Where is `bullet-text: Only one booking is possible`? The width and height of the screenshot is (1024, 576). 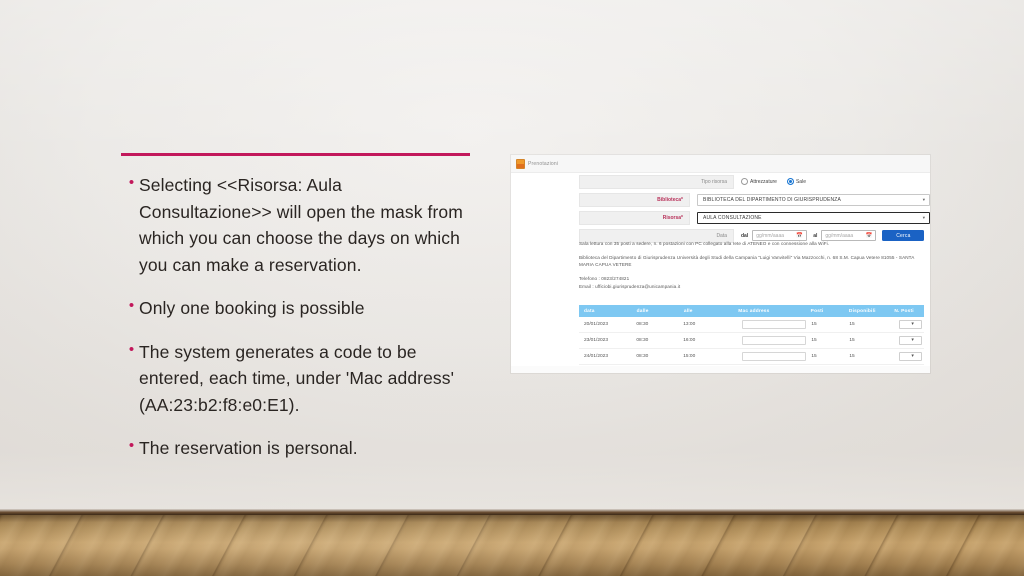 bullet-text: Only one booking is possible is located at coordinates (252, 308).